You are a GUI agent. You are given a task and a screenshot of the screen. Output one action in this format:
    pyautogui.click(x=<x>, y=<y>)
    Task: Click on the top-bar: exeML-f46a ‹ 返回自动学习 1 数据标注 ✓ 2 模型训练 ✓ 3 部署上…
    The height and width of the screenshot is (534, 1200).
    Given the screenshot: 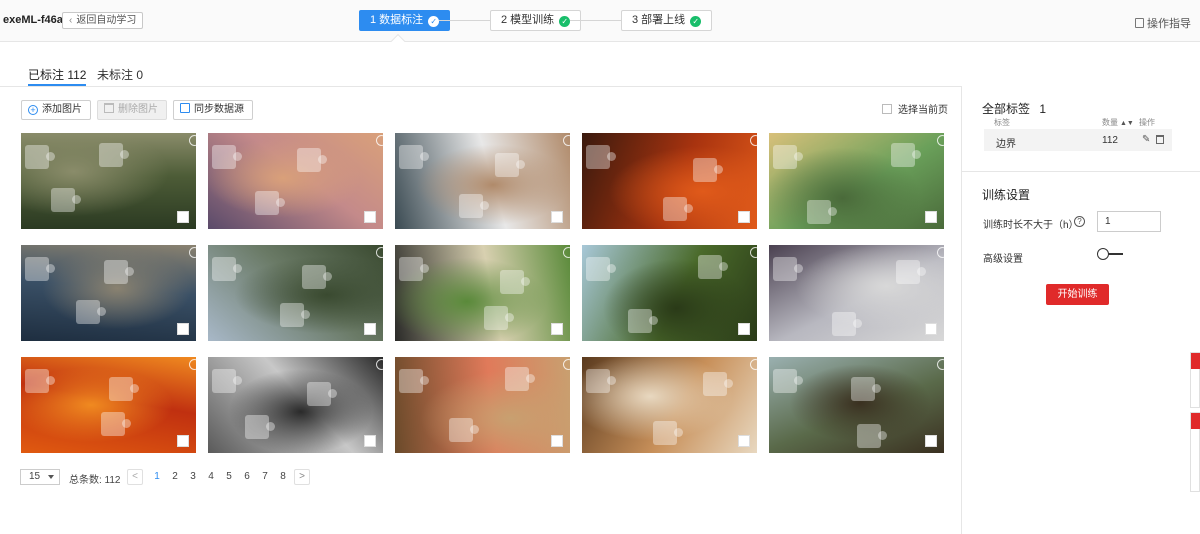 What is the action you would take?
    pyautogui.click(x=600, y=21)
    